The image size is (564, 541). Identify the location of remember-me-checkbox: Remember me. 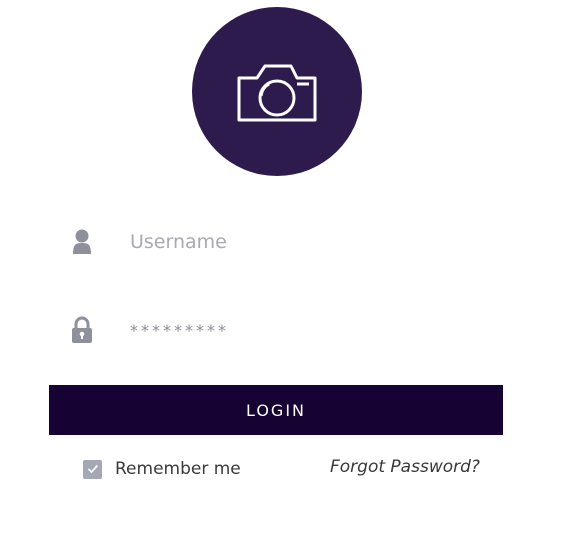
(162, 469).